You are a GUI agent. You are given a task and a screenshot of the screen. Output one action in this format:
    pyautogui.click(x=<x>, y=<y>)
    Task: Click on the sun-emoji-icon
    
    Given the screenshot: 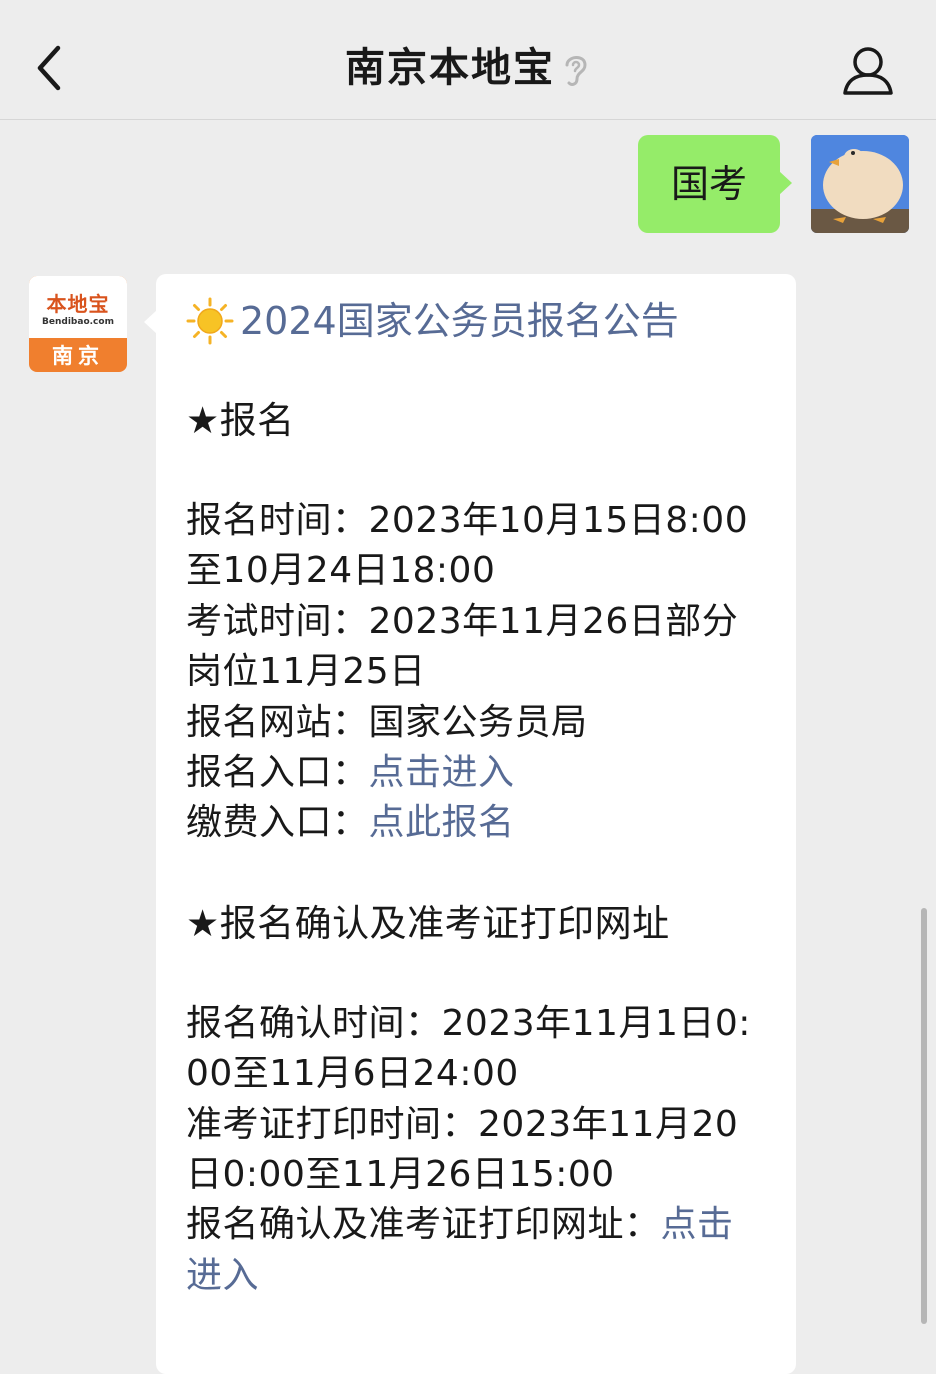 What is the action you would take?
    pyautogui.click(x=210, y=321)
    